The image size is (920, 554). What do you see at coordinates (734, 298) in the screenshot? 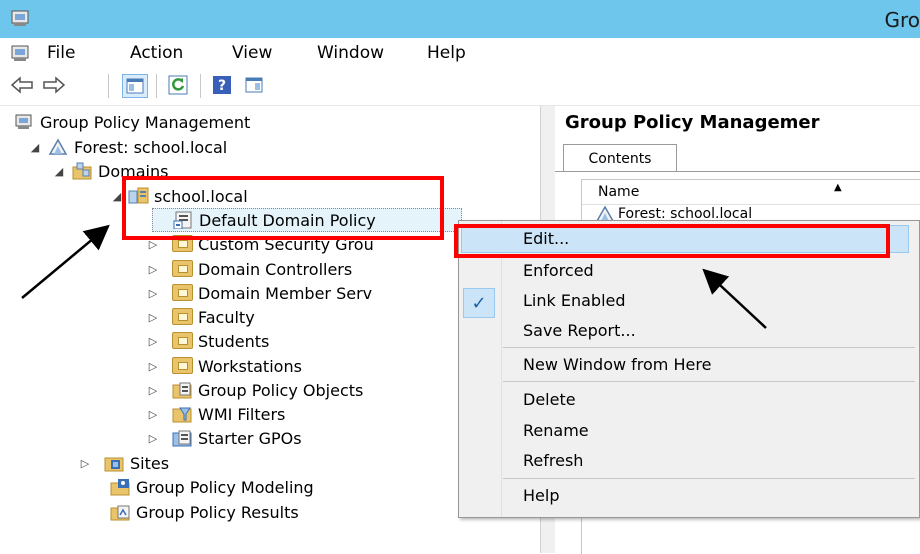
I see `arrow-to-edit` at bounding box center [734, 298].